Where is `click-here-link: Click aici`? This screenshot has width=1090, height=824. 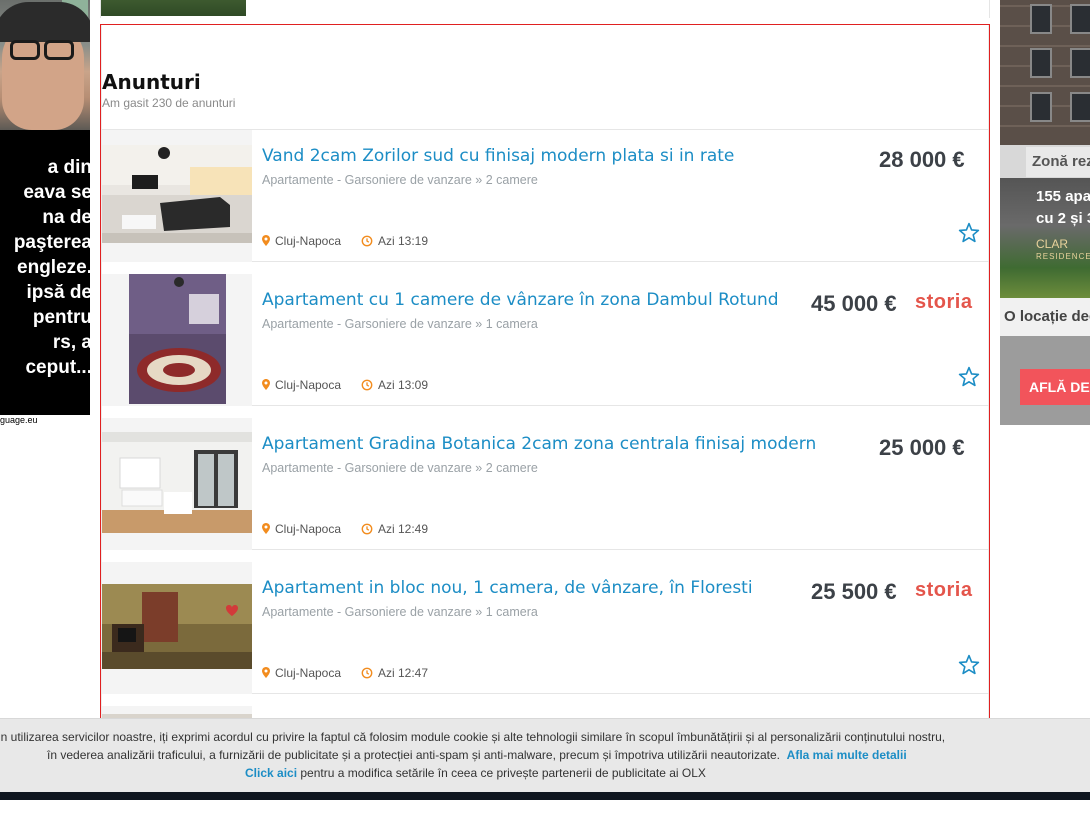
click-here-link: Click aici is located at coordinates (271, 773).